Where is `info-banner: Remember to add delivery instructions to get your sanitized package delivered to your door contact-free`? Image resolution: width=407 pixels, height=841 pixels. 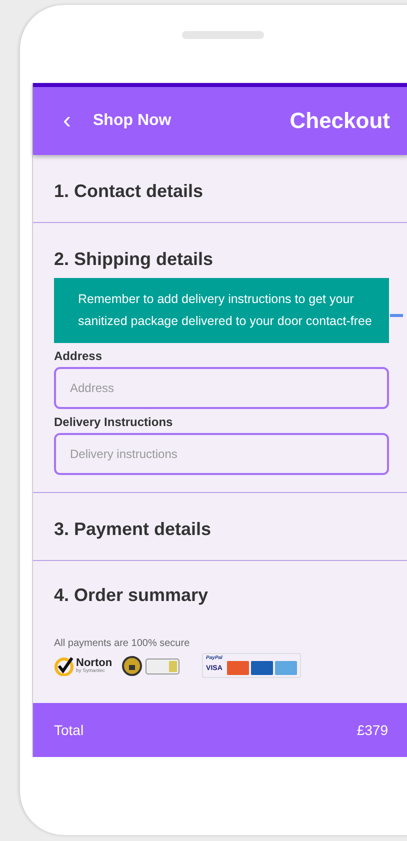 info-banner: Remember to add delivery instructions to get your sanitized package delivered to your door contact-free is located at coordinates (221, 310).